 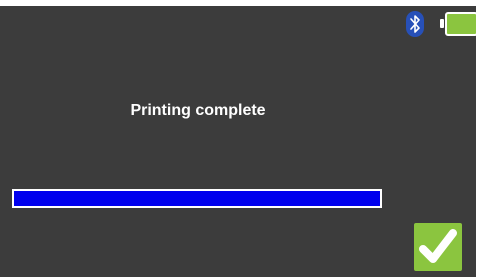 I want to click on progress-bar-fill, so click(x=197, y=198).